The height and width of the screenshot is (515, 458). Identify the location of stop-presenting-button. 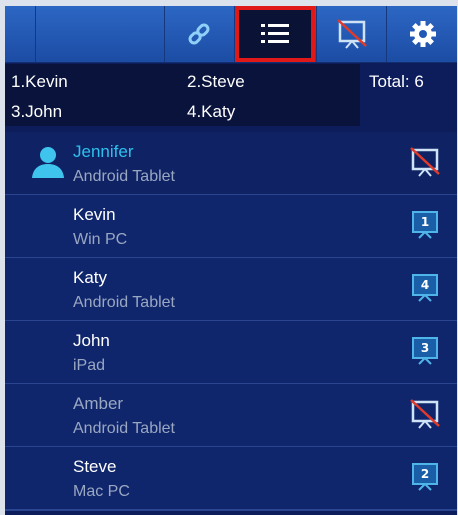
(351, 34).